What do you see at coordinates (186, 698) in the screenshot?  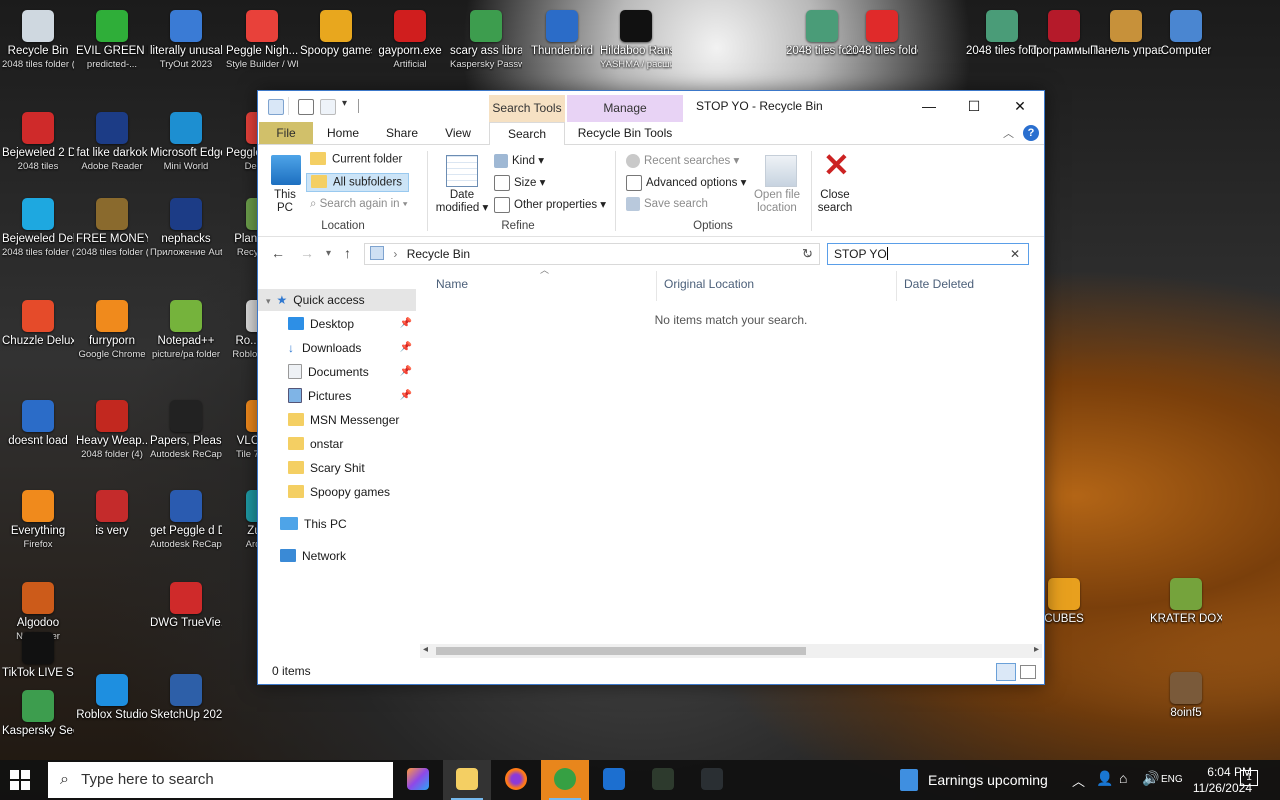 I see `desktop-icon: SketchUp 2023` at bounding box center [186, 698].